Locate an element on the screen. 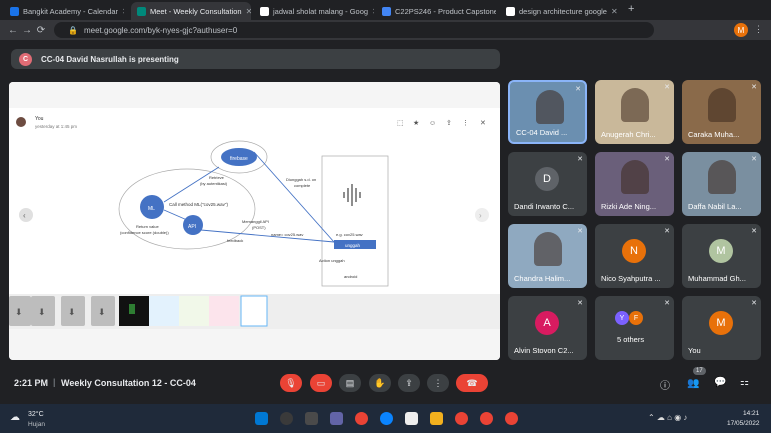 The image size is (771, 433). captions-button: ▤ is located at coordinates (350, 383).